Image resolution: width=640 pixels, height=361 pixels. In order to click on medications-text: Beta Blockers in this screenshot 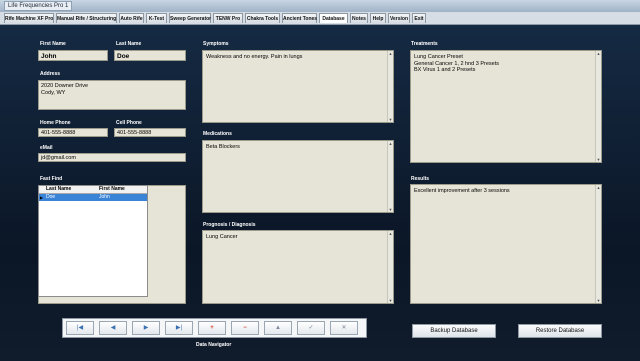, I will do `click(223, 147)`.